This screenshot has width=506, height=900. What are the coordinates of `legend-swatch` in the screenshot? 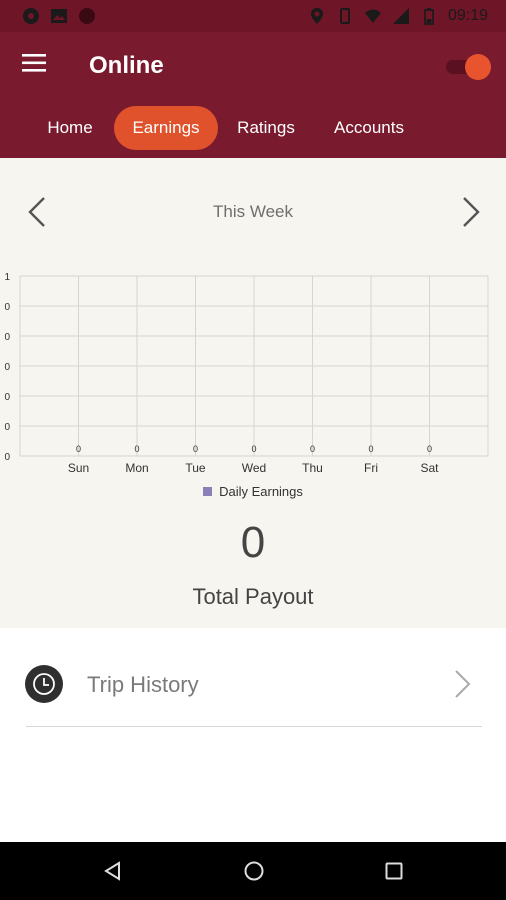 It's located at (208, 491).